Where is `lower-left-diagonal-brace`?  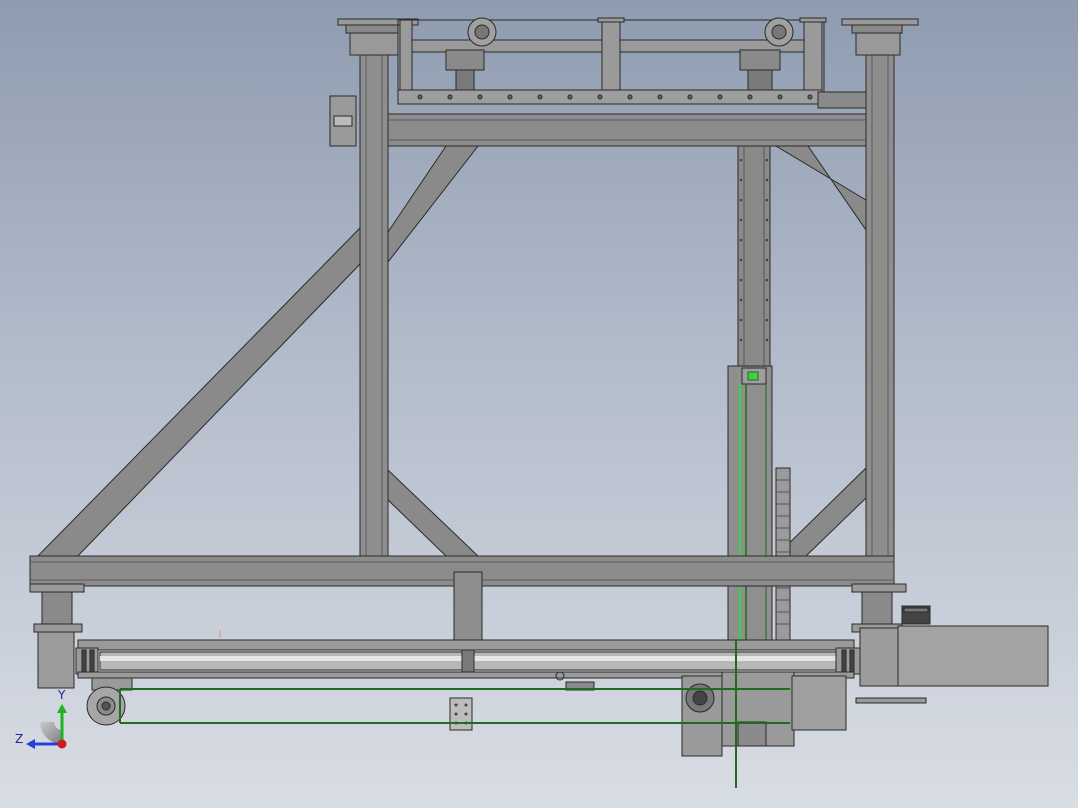 lower-left-diagonal-brace is located at coordinates (433, 512).